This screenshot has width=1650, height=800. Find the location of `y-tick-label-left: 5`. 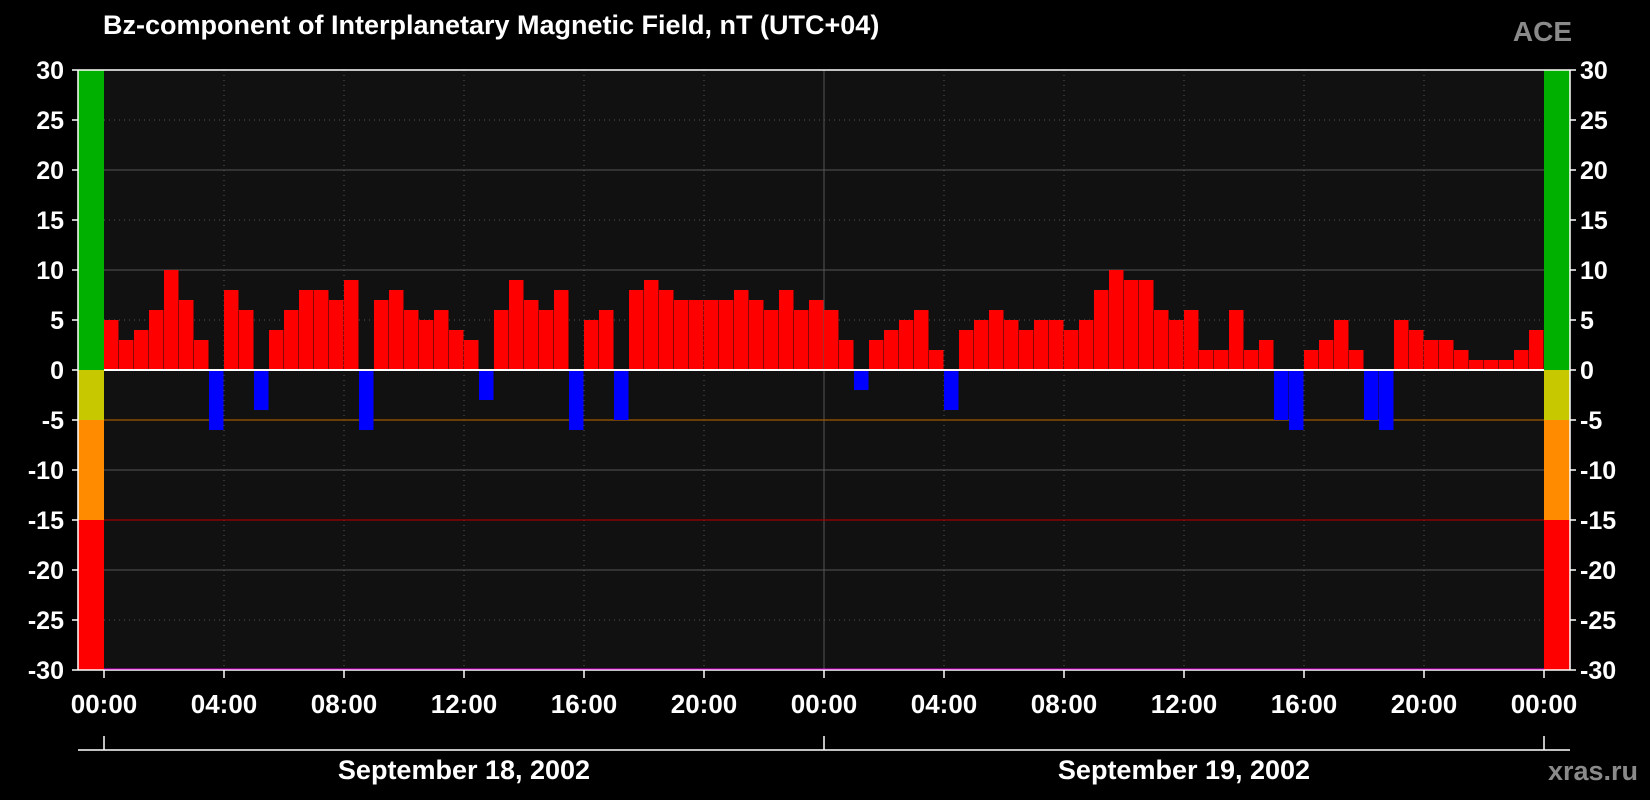

y-tick-label-left: 5 is located at coordinates (57, 321).